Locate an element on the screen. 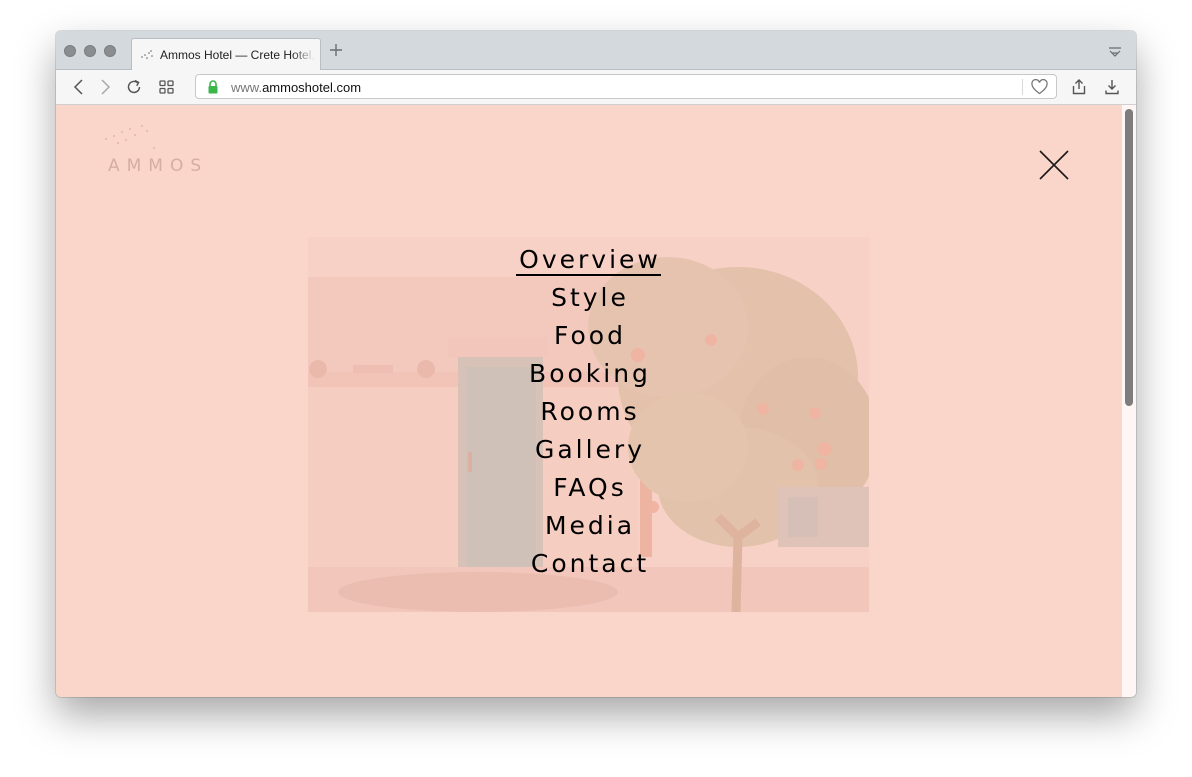 Image resolution: width=1192 pixels, height=777 pixels. nav-item-faqs: FAQs is located at coordinates (588, 488).